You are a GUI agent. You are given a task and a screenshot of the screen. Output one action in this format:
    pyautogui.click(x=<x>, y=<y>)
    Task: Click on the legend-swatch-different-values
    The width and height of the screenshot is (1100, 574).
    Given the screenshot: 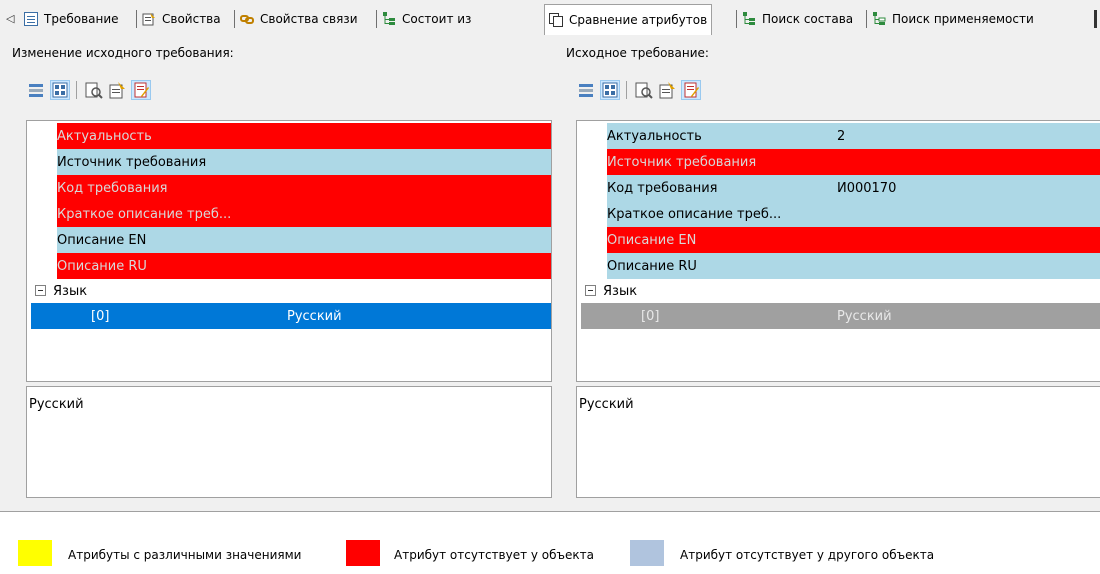 What is the action you would take?
    pyautogui.click(x=35, y=553)
    